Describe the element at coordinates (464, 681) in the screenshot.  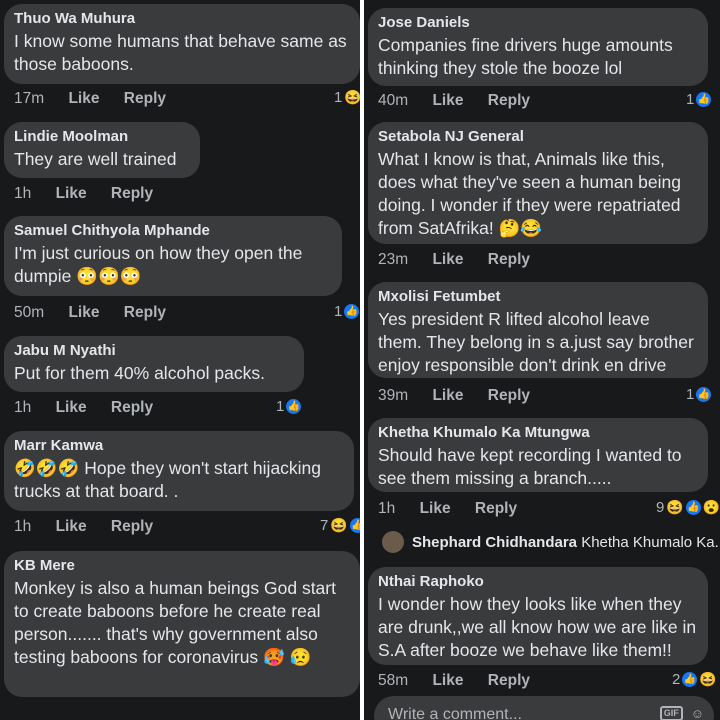
I see `comment-actions: 58m Like Reply` at that location.